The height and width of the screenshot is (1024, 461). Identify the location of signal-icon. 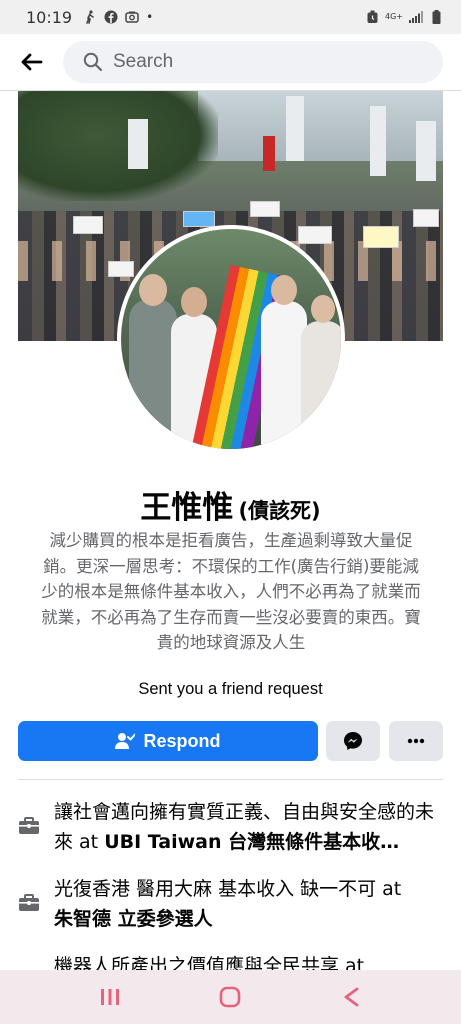
(416, 17).